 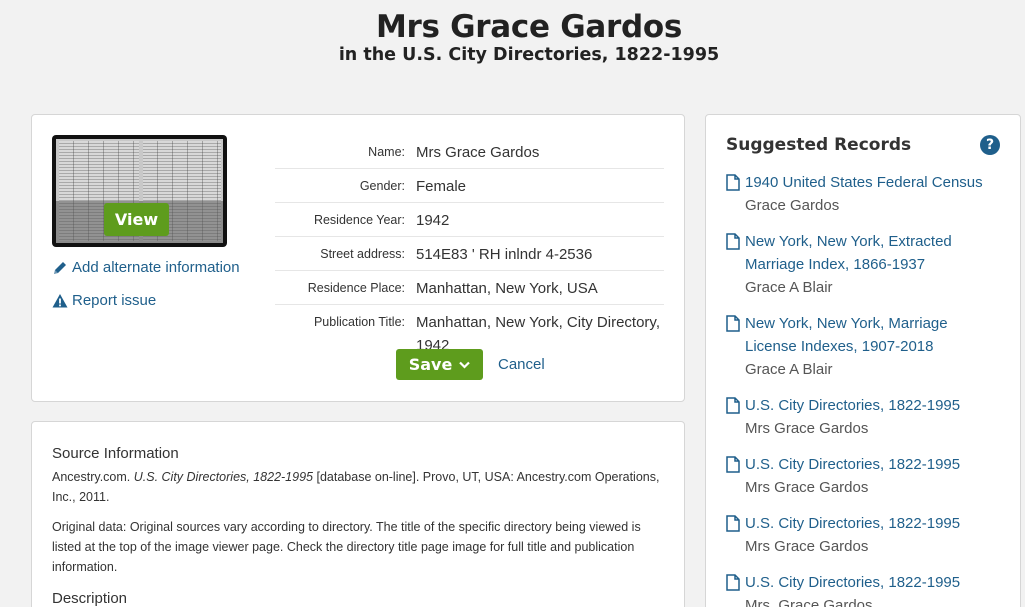 I want to click on field-value: Manhattan, New York, USA, so click(x=507, y=288).